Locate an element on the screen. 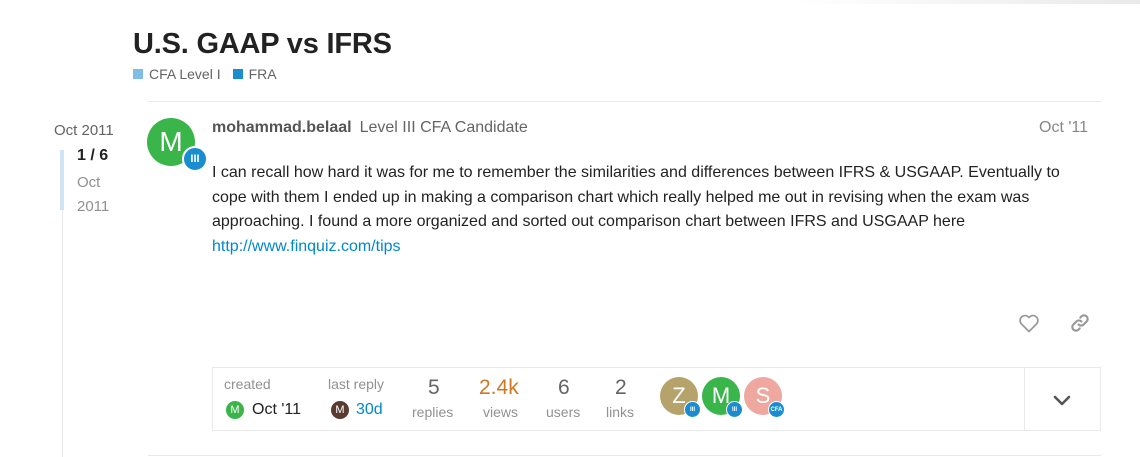 This screenshot has height=457, width=1140. user-title: Level III CFA Candidate is located at coordinates (443, 127).